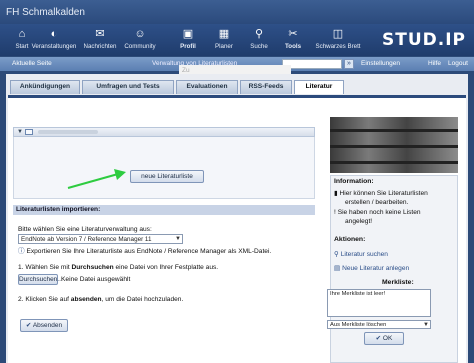 The width and height of the screenshot is (474, 363). I want to click on logout-link: Logout, so click(458, 63).